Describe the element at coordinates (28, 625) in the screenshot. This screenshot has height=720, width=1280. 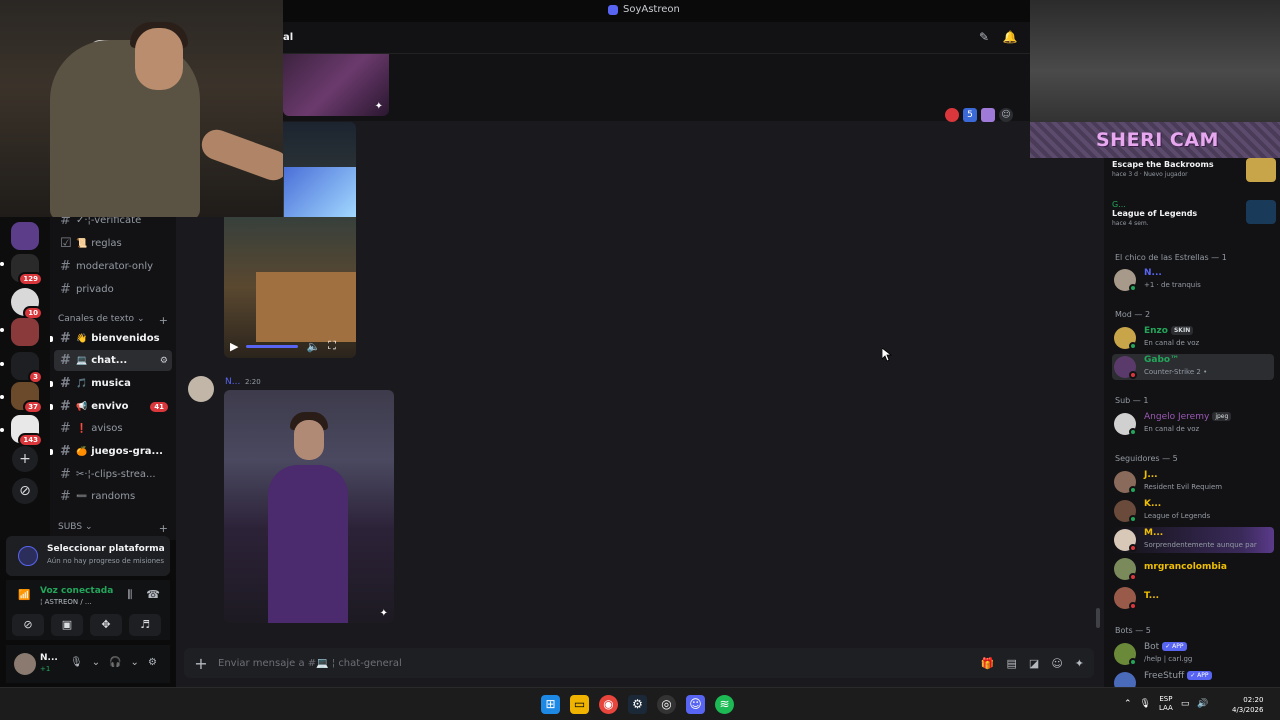
I see `camera-off-icon: ⊘` at that location.